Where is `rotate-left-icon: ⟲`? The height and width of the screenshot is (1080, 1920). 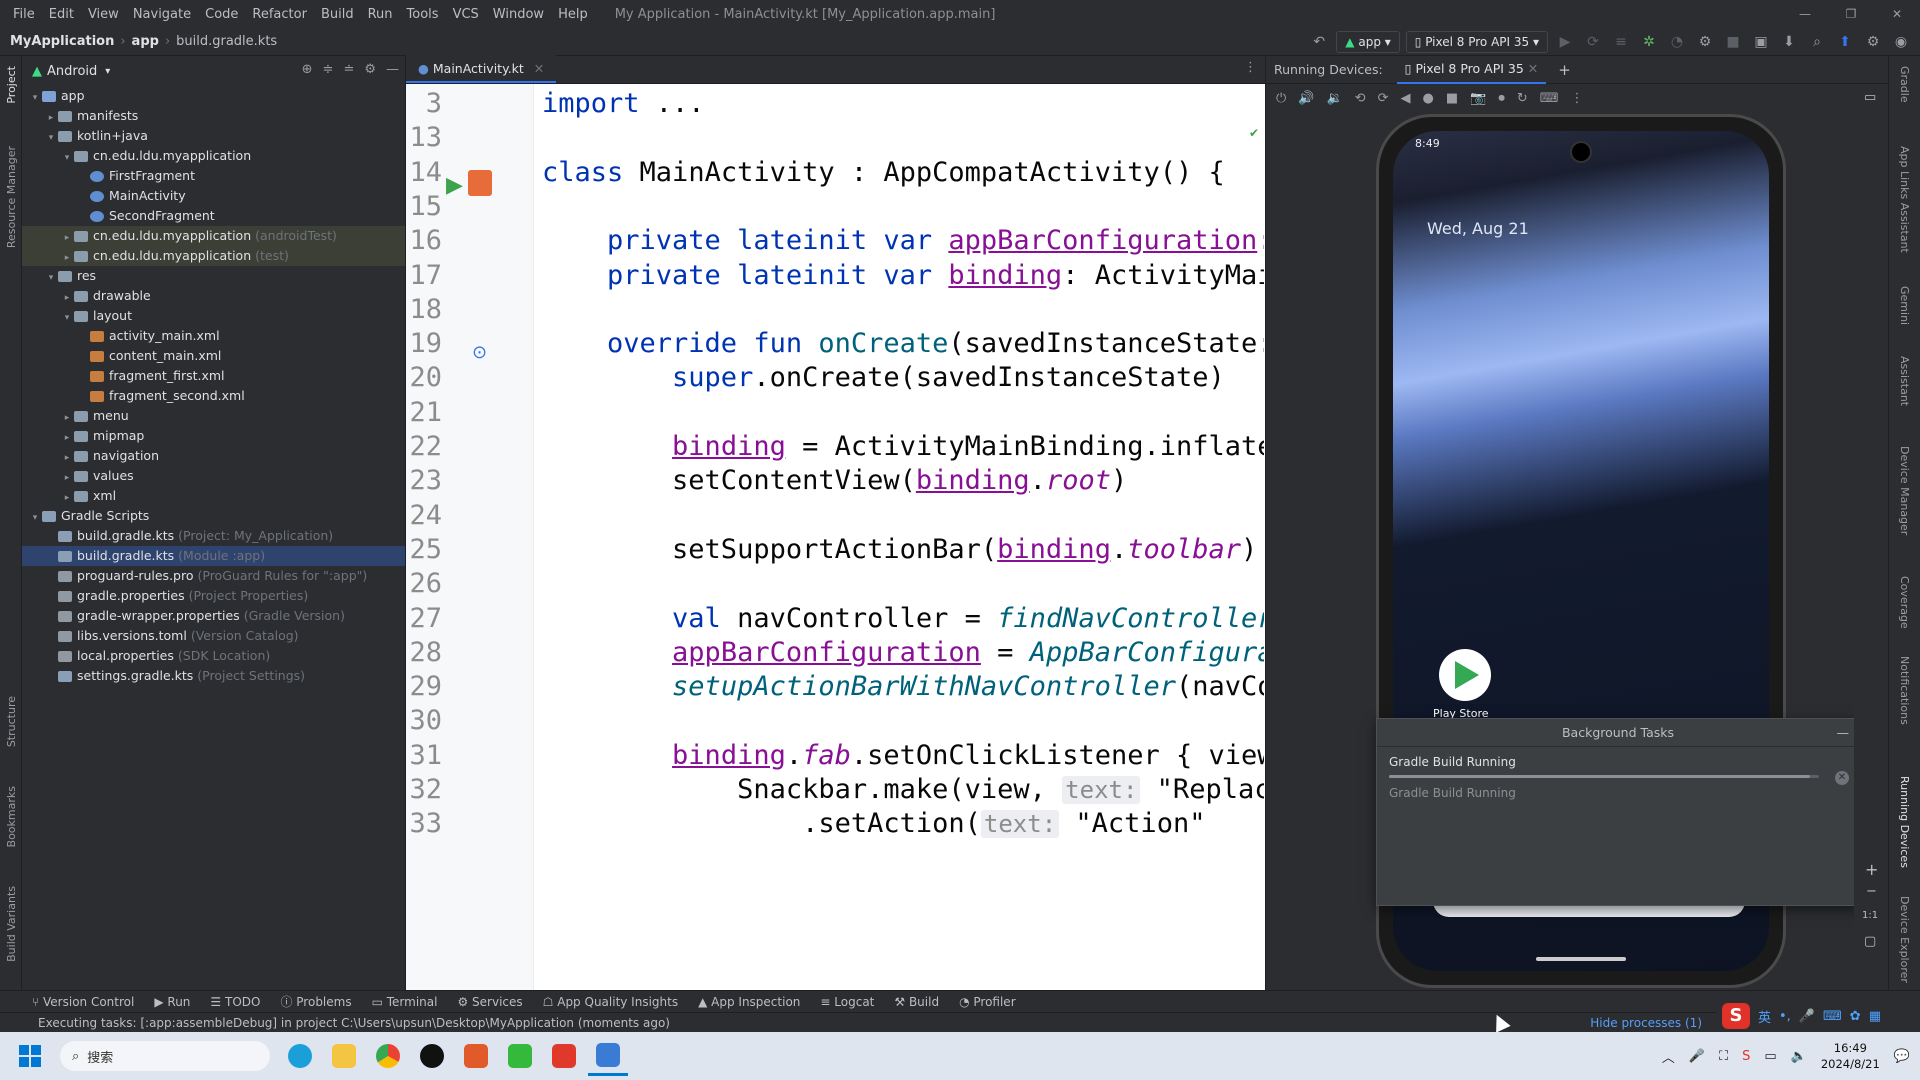
rotate-left-icon: ⟲ is located at coordinates (1360, 98).